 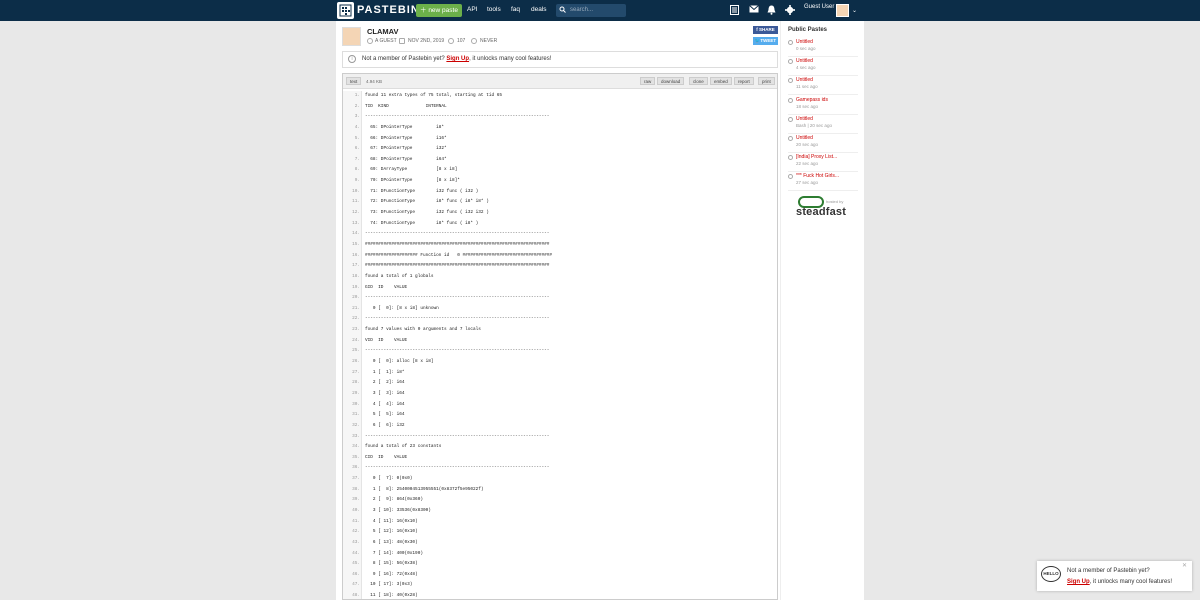 What do you see at coordinates (356, 489) in the screenshot?
I see `line-number: 38.` at bounding box center [356, 489].